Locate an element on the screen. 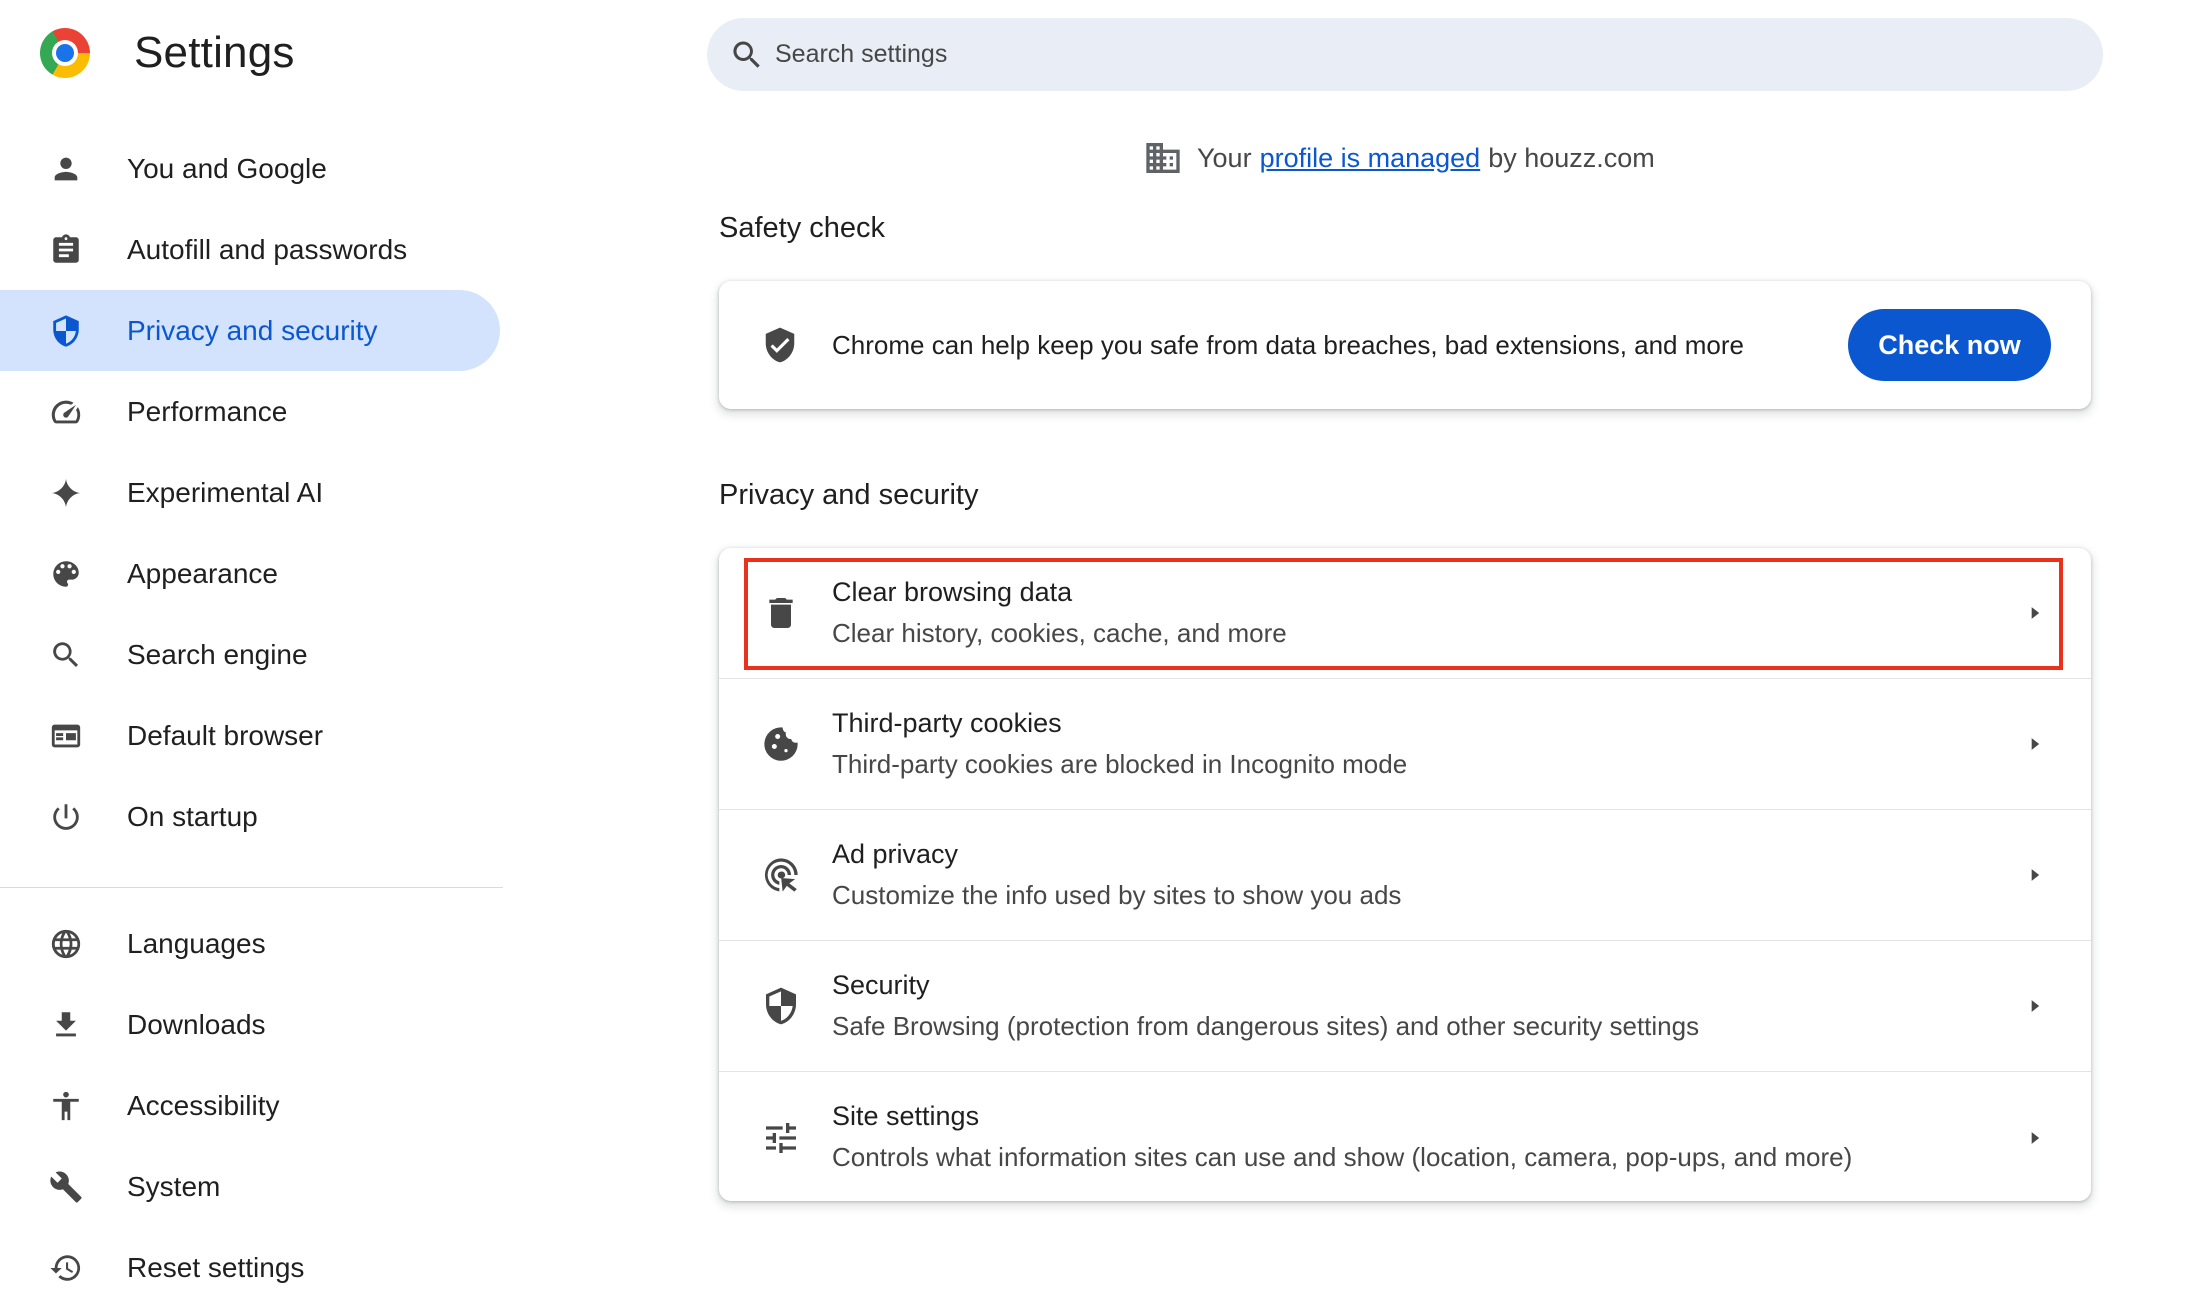 This screenshot has width=2194, height=1290. sidebar-item-accessibility: Accessibility is located at coordinates (252, 1105).